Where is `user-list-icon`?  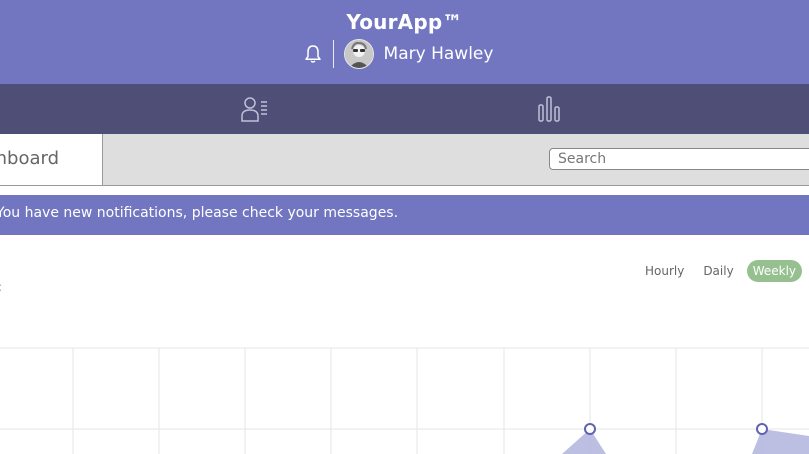 user-list-icon is located at coordinates (255, 109).